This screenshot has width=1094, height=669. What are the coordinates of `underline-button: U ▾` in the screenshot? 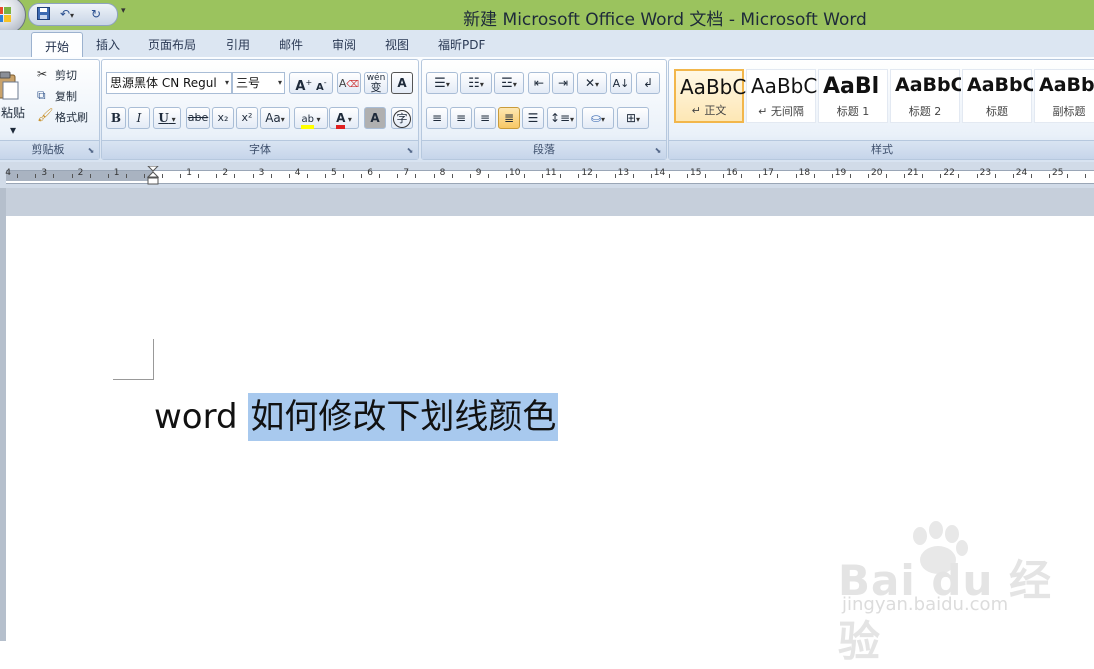 It's located at (167, 118).